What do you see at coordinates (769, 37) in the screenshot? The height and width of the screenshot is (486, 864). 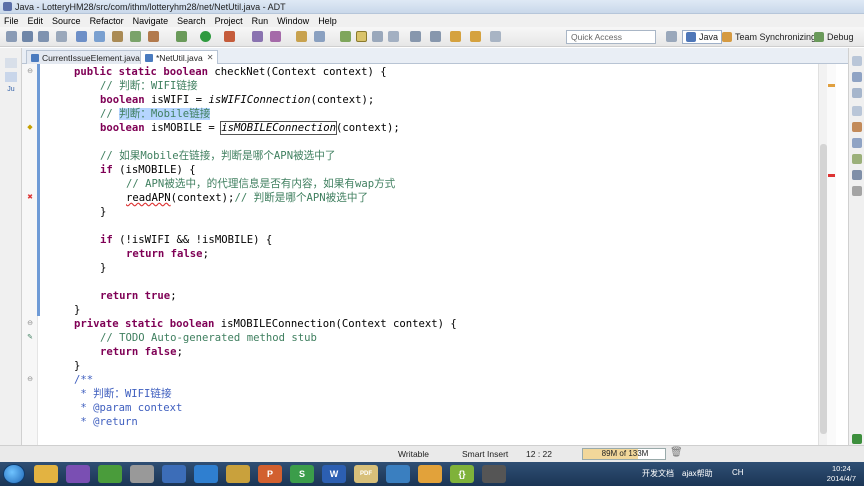 I see `perspective-team-synchronizing: Team Synchronizing` at bounding box center [769, 37].